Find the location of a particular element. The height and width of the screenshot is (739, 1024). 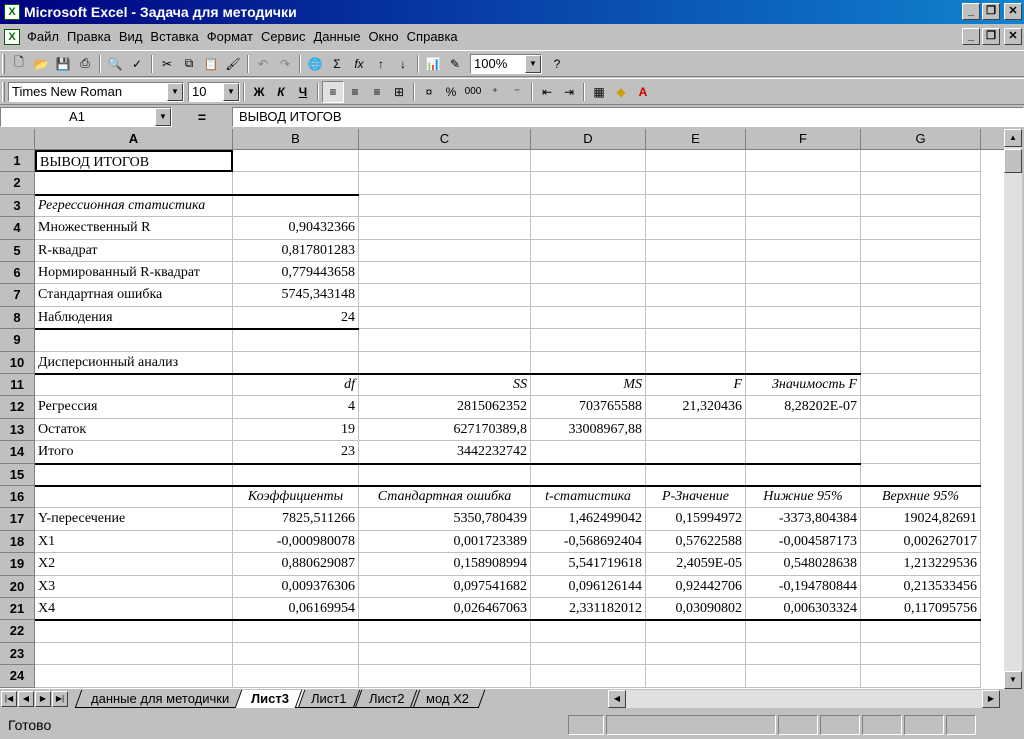

cell-b17: 7825,511266 is located at coordinates (296, 519).